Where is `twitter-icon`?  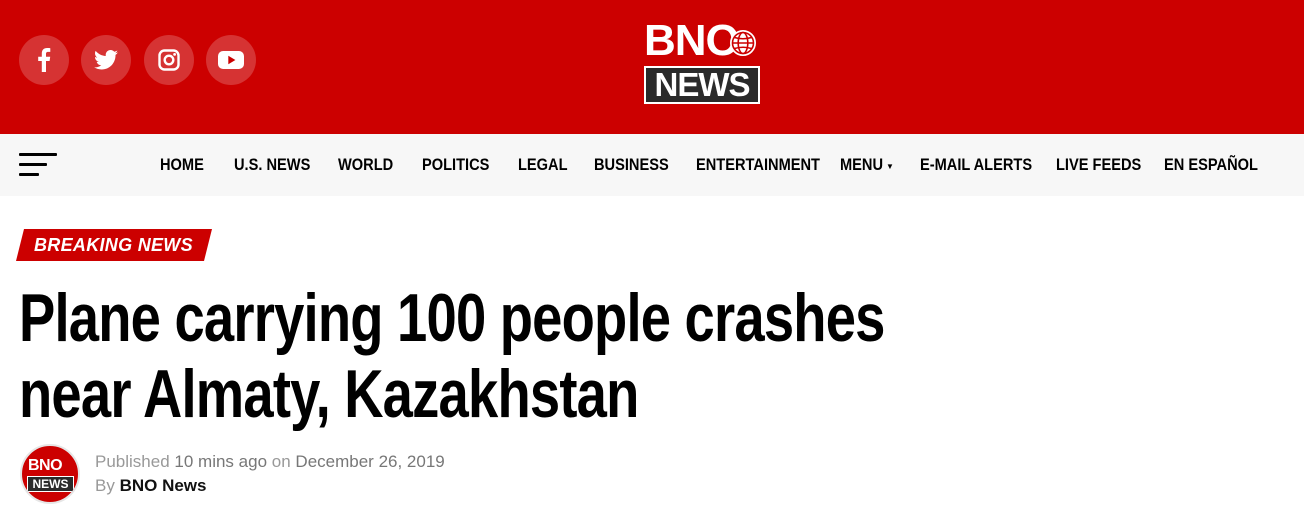 twitter-icon is located at coordinates (106, 60).